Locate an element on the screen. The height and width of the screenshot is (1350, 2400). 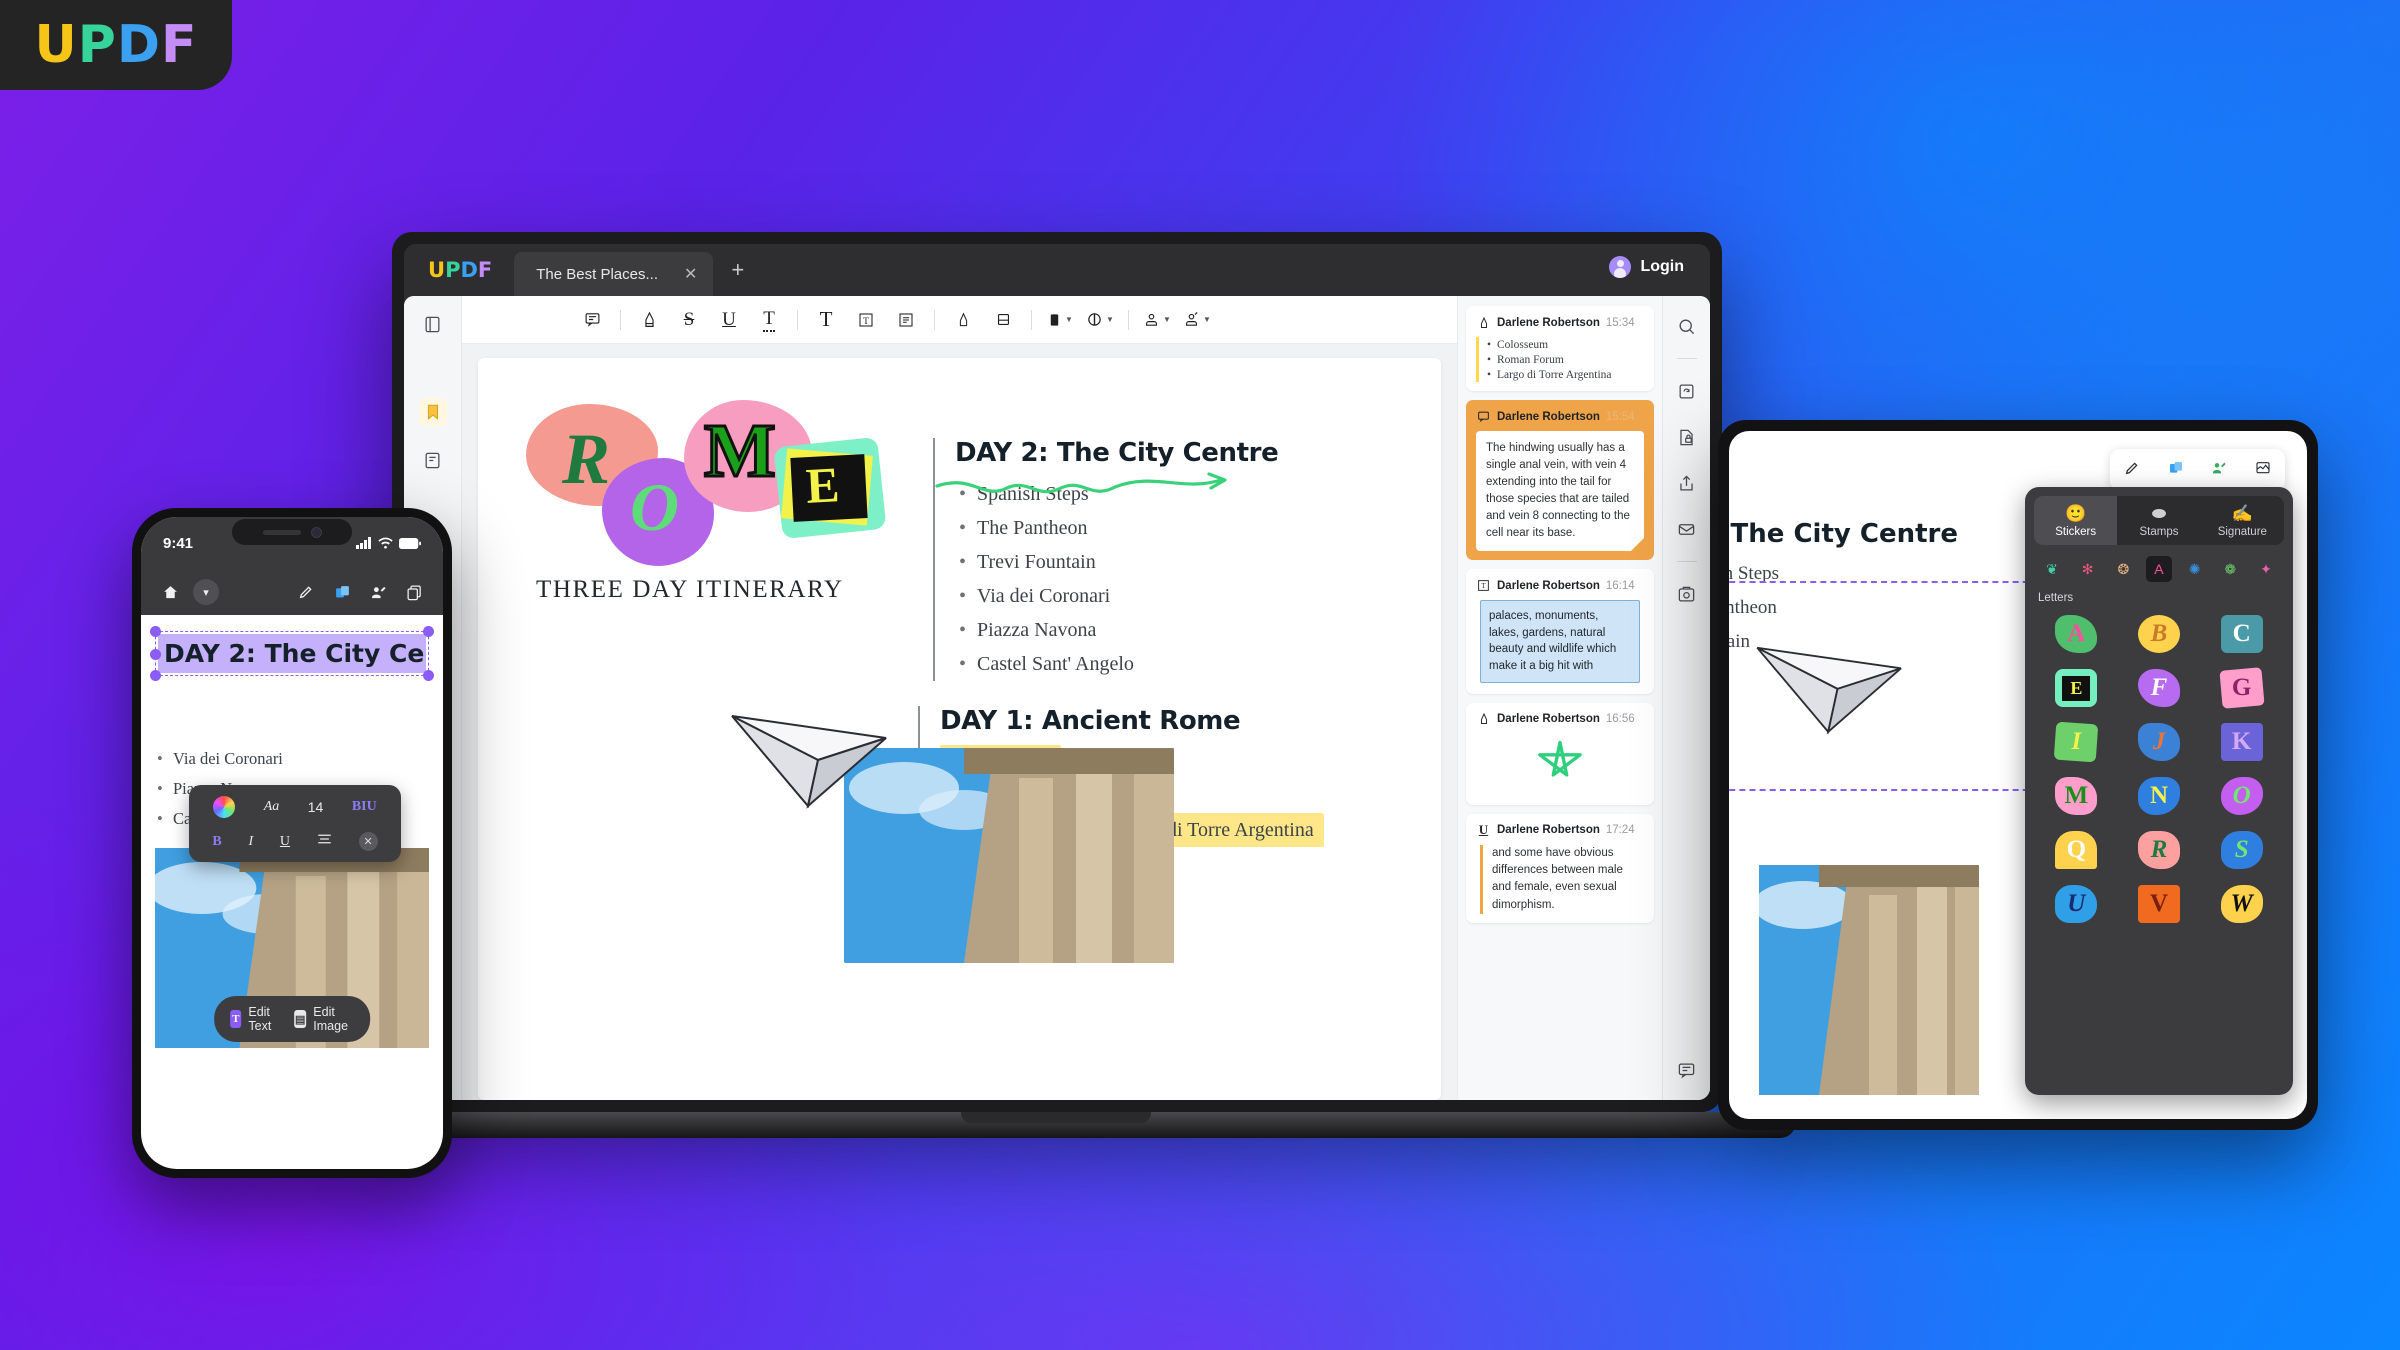
bold-button: B is located at coordinates (216, 842).